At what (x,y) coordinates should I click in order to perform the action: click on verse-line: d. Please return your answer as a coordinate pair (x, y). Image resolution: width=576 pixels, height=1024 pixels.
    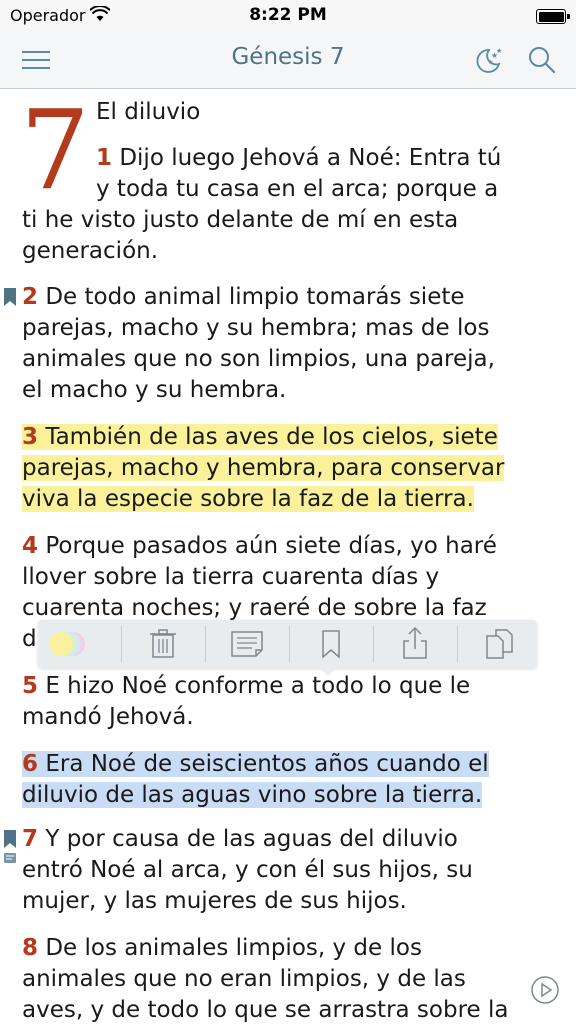
    Looking at the image, I should click on (29, 639).